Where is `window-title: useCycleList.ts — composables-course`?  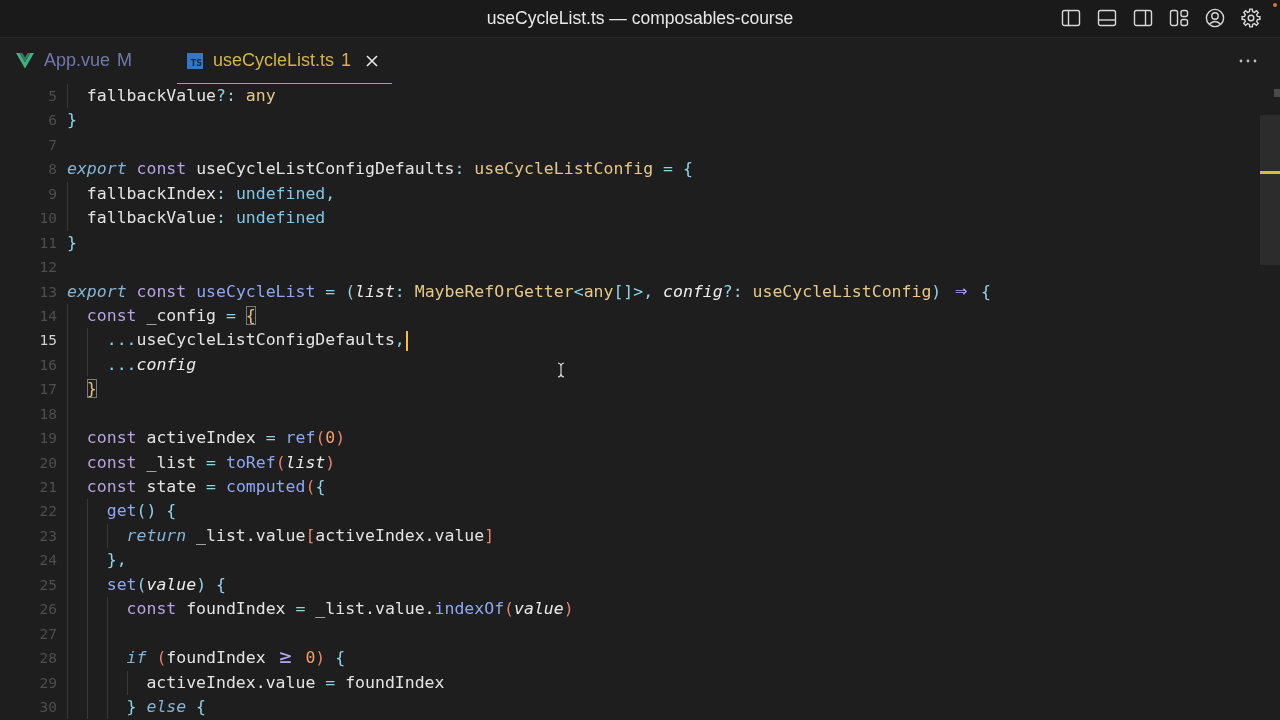
window-title: useCycleList.ts — composables-course is located at coordinates (640, 18).